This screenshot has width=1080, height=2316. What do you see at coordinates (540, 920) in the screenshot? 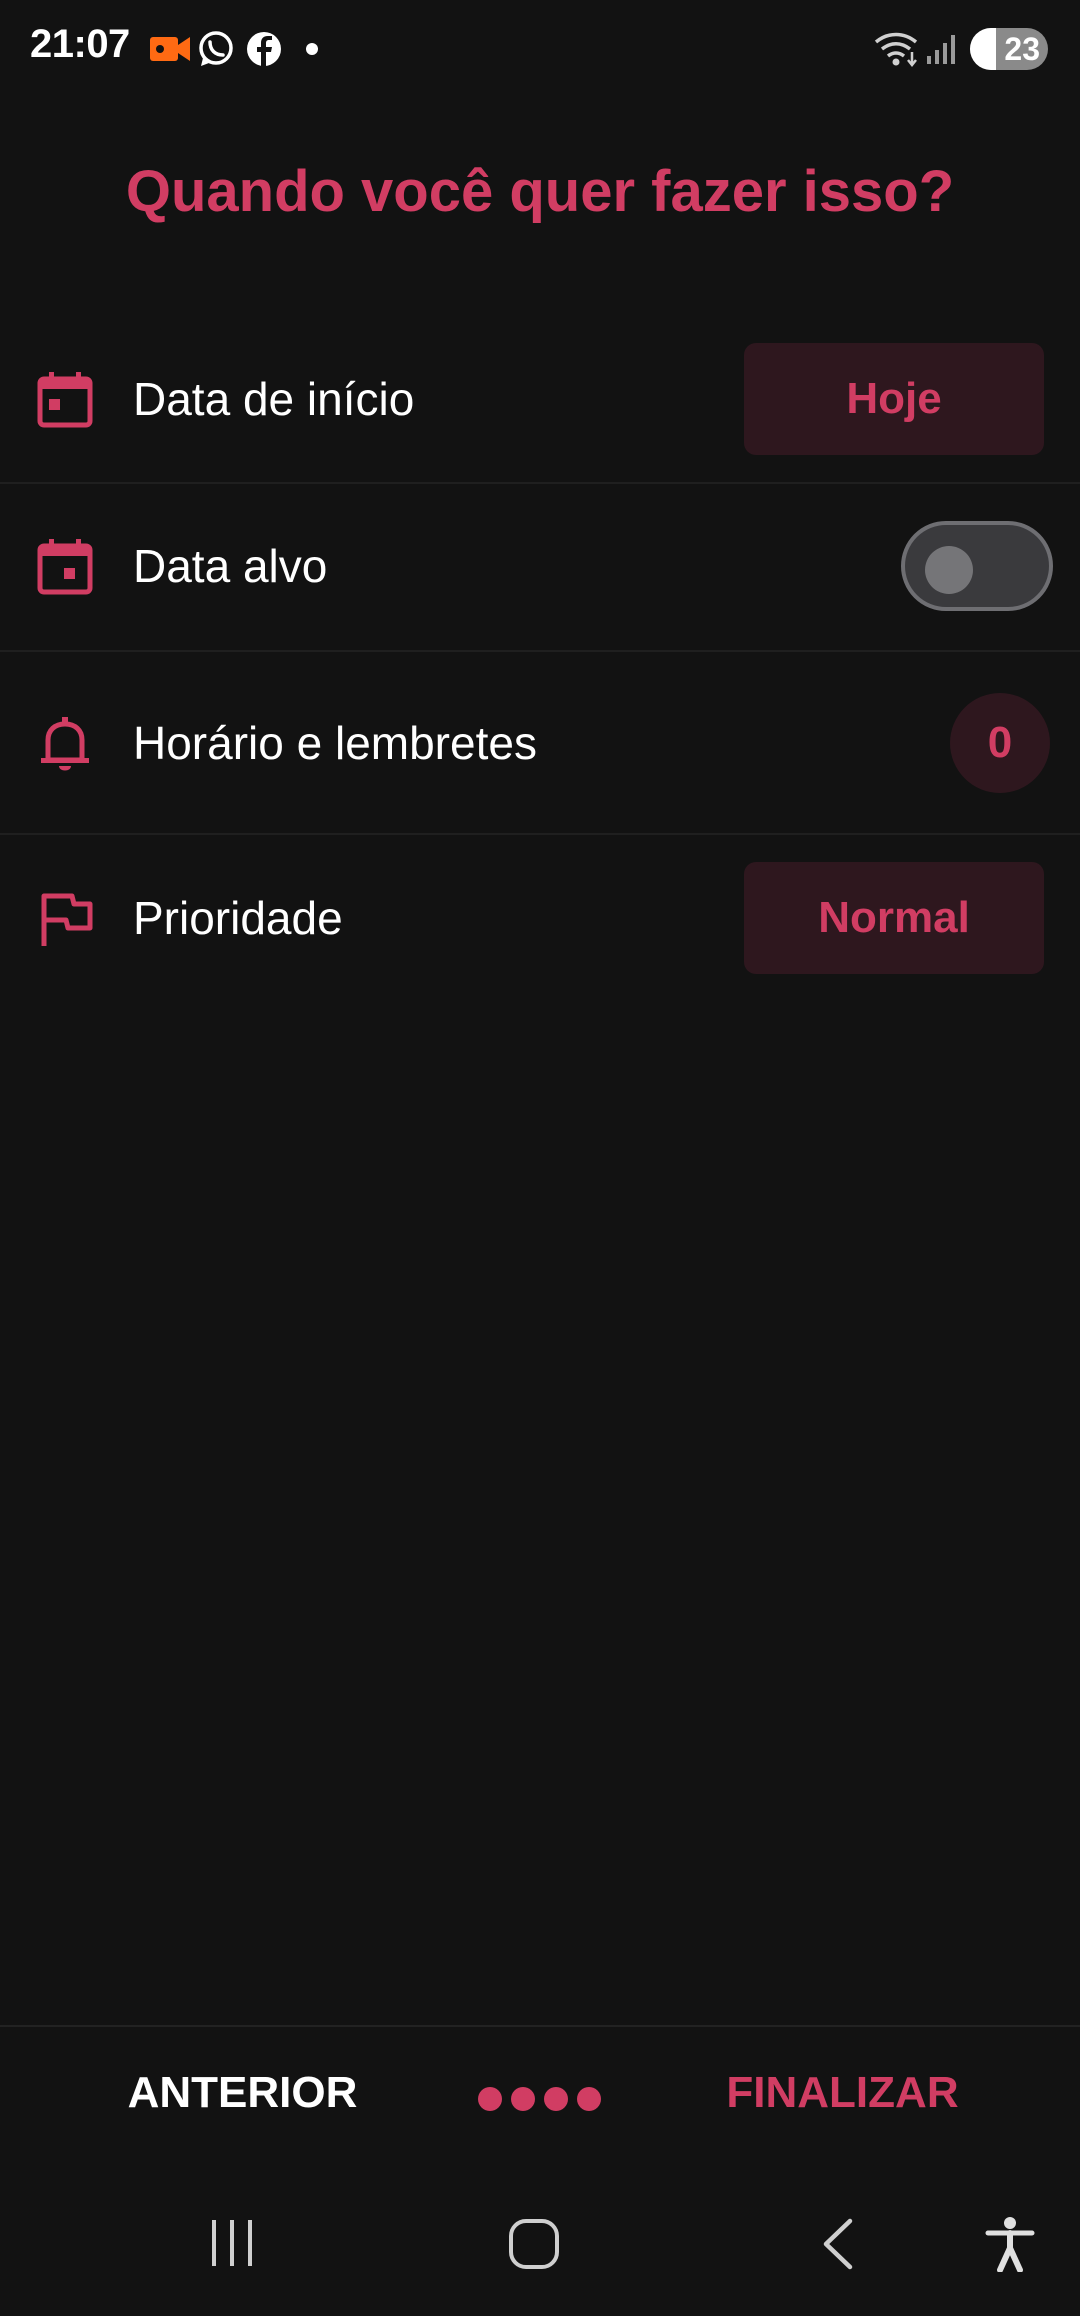
I see `priority-row: Prioridade Normal` at bounding box center [540, 920].